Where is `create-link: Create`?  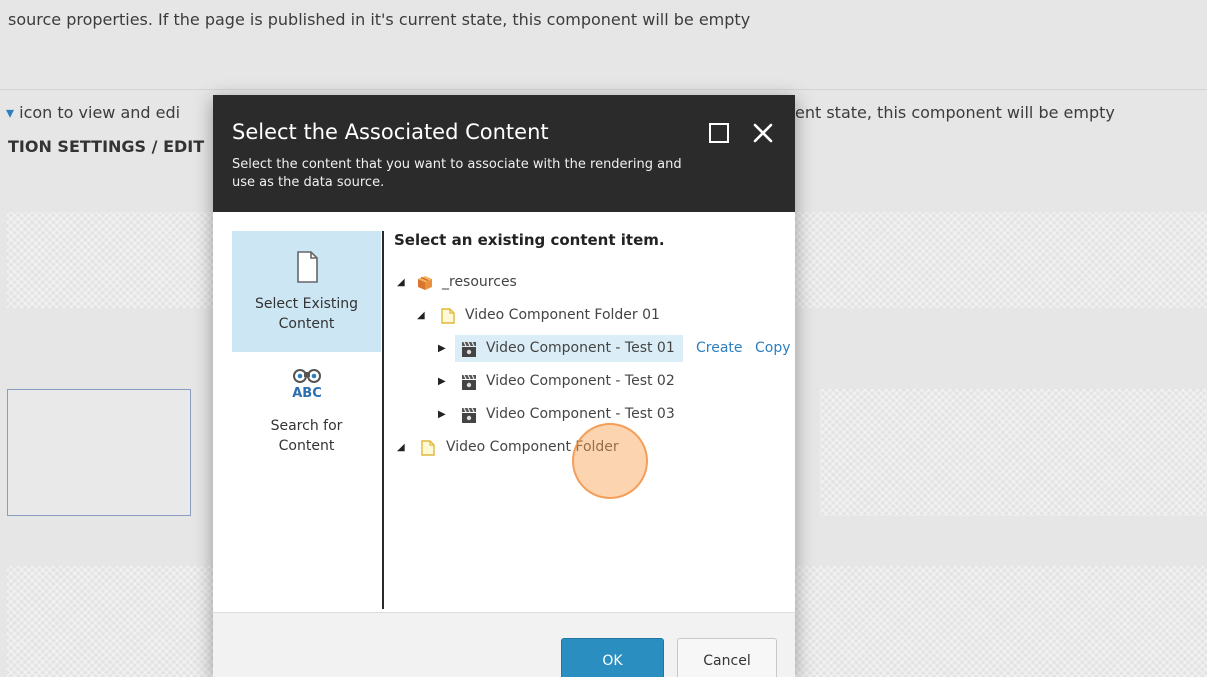
create-link: Create is located at coordinates (719, 348).